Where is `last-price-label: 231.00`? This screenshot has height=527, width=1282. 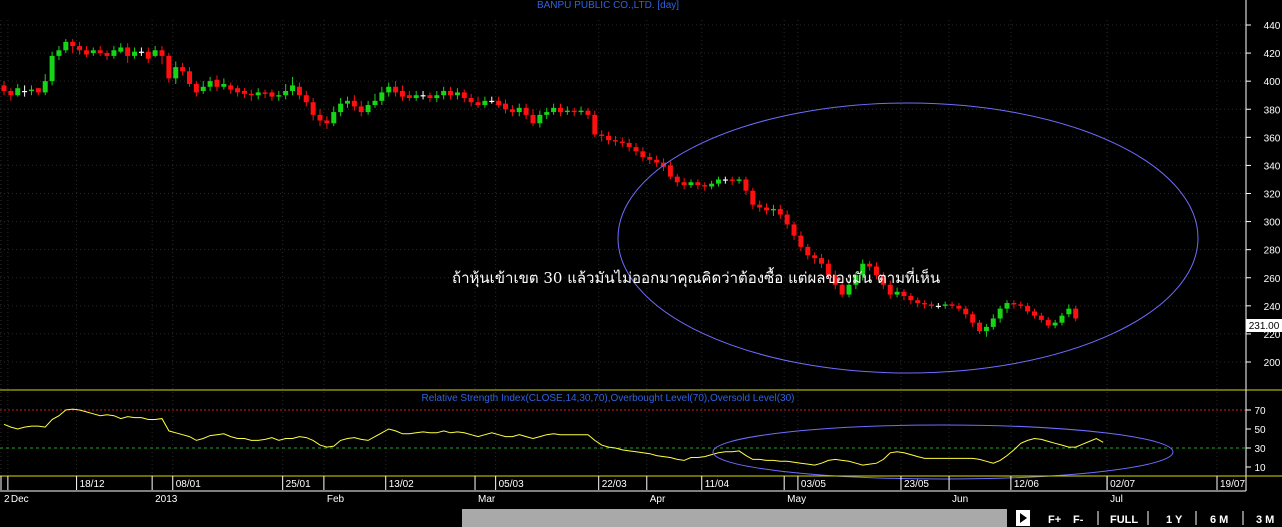 last-price-label: 231.00 is located at coordinates (1264, 326).